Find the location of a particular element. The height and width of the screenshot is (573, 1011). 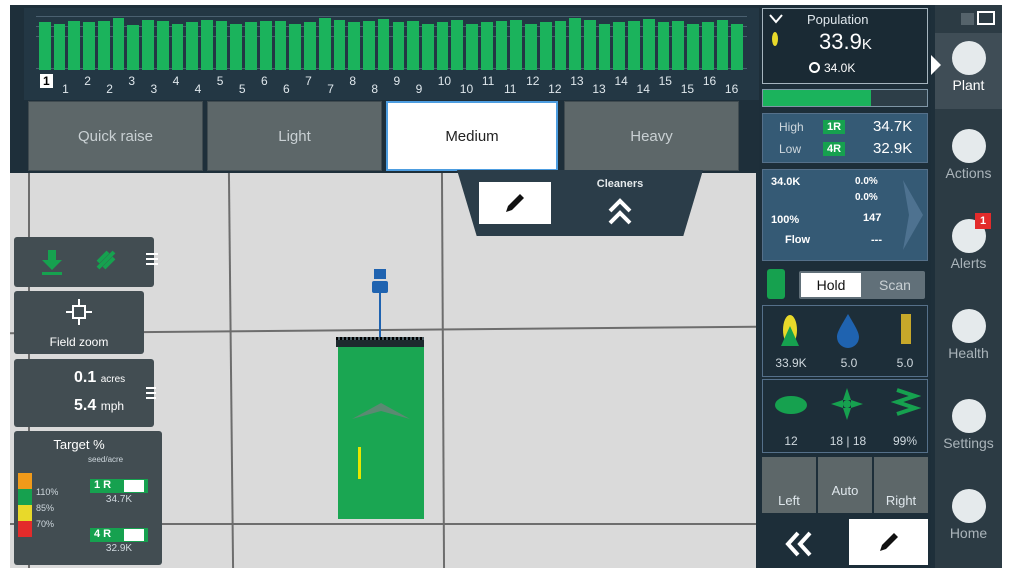

low-label: Low is located at coordinates (790, 149).